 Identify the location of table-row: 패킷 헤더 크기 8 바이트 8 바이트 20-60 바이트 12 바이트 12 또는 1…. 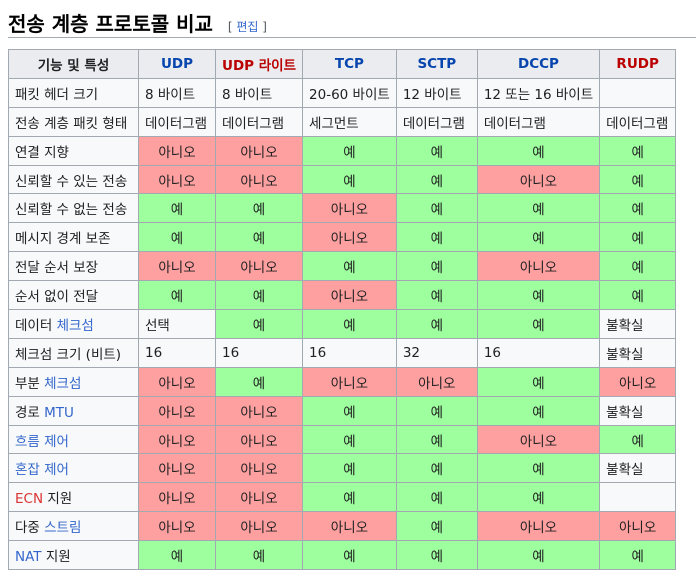
(342, 92).